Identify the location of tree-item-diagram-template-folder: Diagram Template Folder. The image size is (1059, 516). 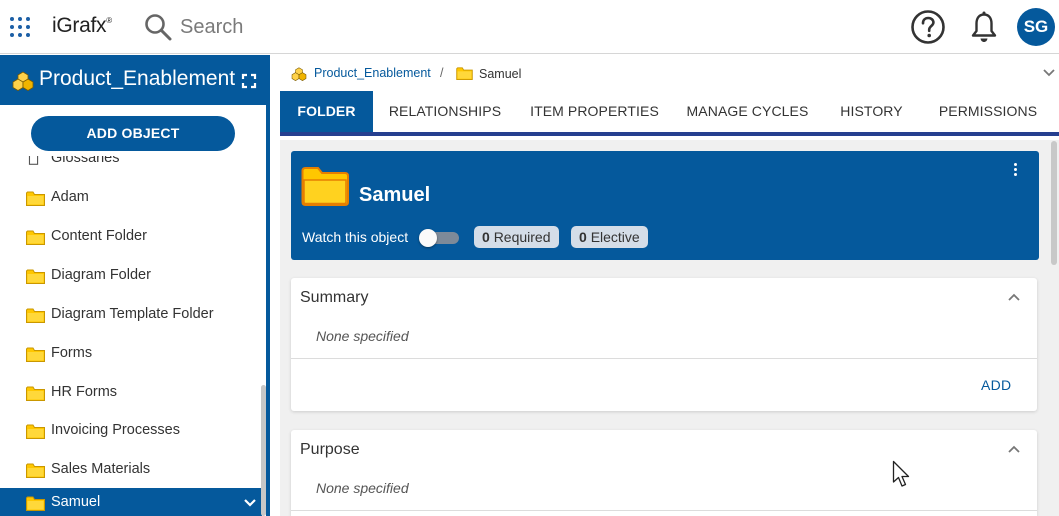
(131, 315).